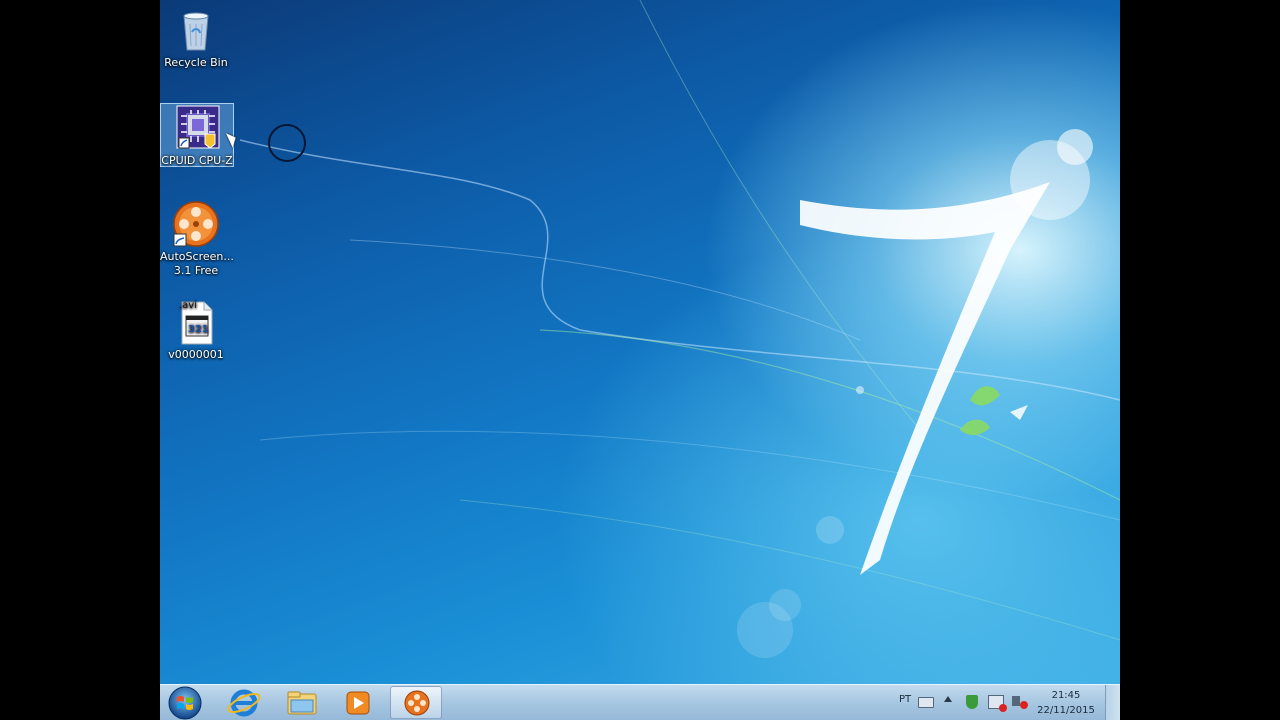 This screenshot has width=1280, height=720. I want to click on desktop-icon-recycle-bin: Recycle Bin, so click(196, 38).